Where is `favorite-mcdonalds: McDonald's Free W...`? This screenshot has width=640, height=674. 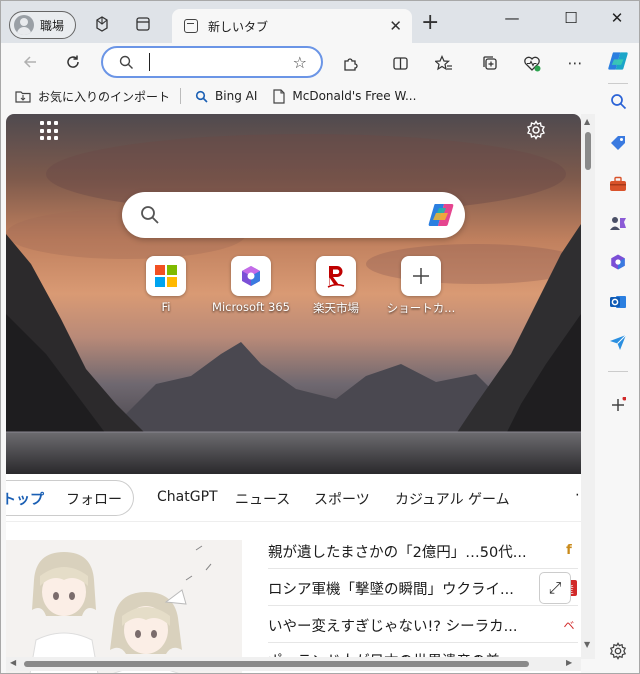
favorite-mcdonalds: McDonald's Free W... is located at coordinates (345, 96).